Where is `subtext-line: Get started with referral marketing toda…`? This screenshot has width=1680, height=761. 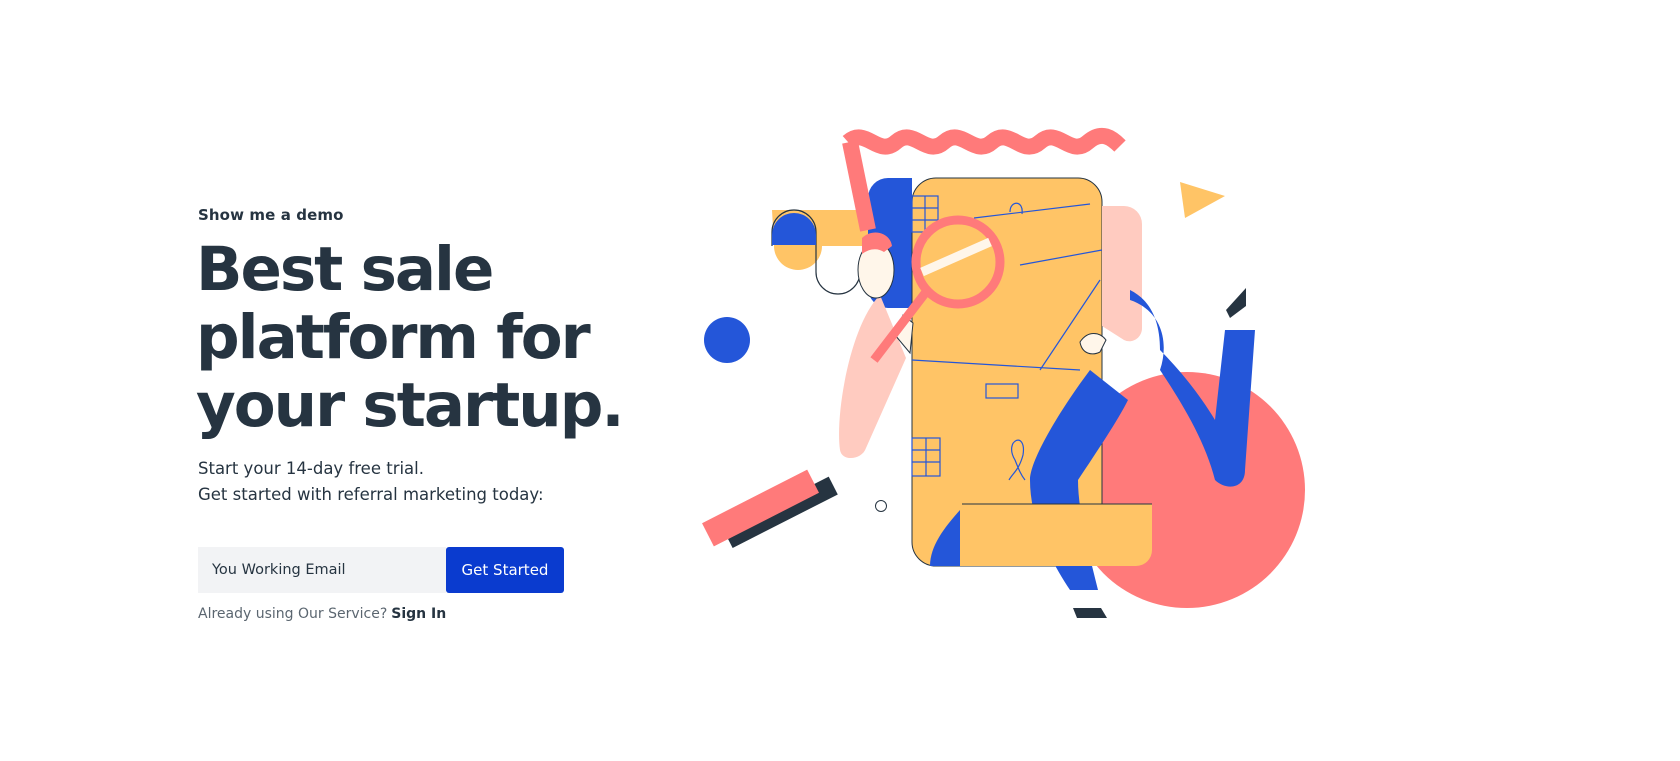 subtext-line: Get started with referral marketing toda… is located at coordinates (371, 494).